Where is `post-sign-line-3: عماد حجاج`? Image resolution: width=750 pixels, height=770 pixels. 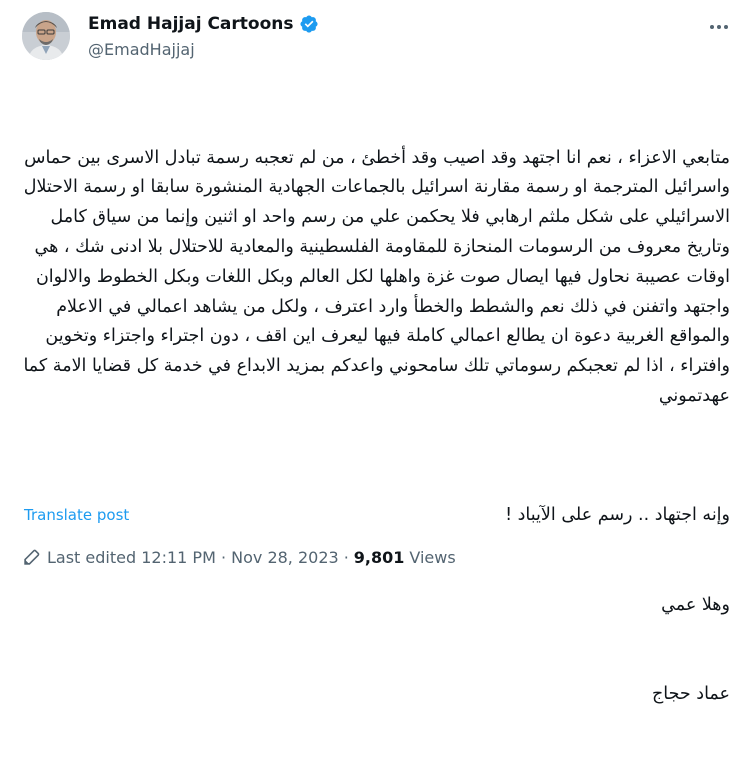 post-sign-line-3: عماد حجاج is located at coordinates (691, 694).